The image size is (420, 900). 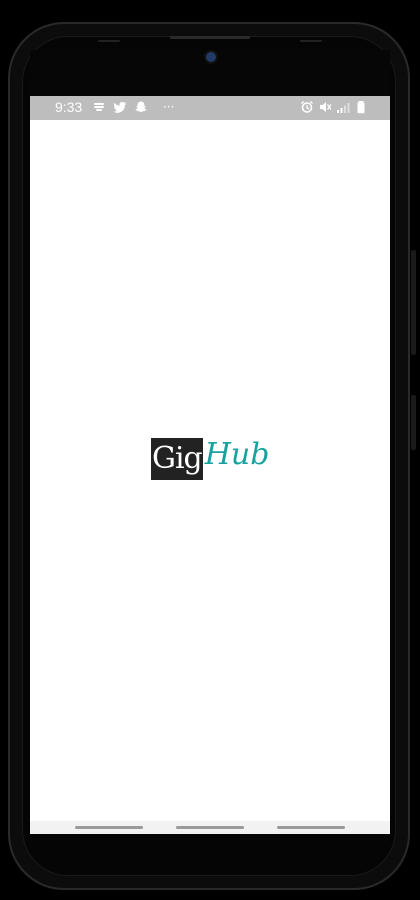 I want to click on volume-button, so click(x=413, y=302).